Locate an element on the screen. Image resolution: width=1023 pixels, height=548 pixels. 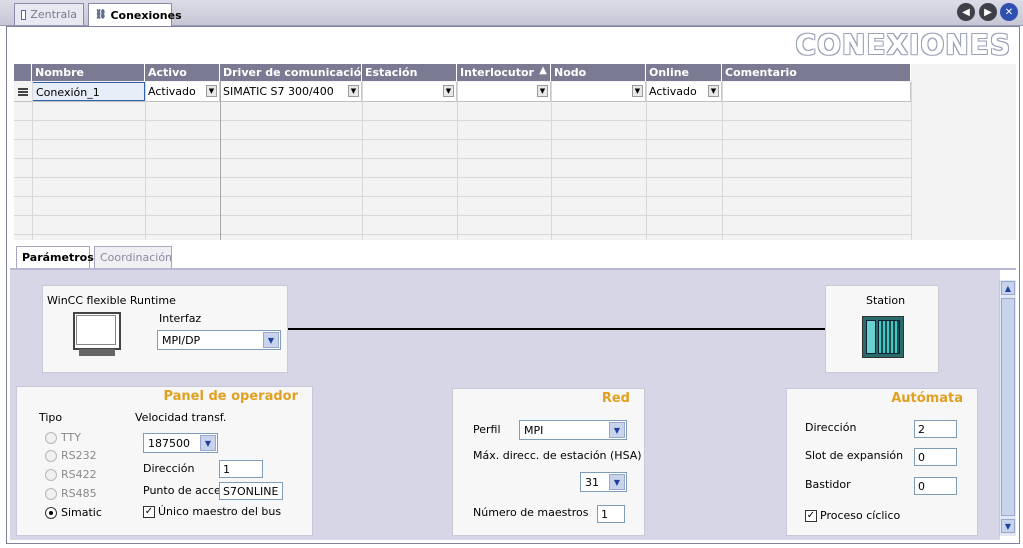
hmi-panel-icon is located at coordinates (97, 335).